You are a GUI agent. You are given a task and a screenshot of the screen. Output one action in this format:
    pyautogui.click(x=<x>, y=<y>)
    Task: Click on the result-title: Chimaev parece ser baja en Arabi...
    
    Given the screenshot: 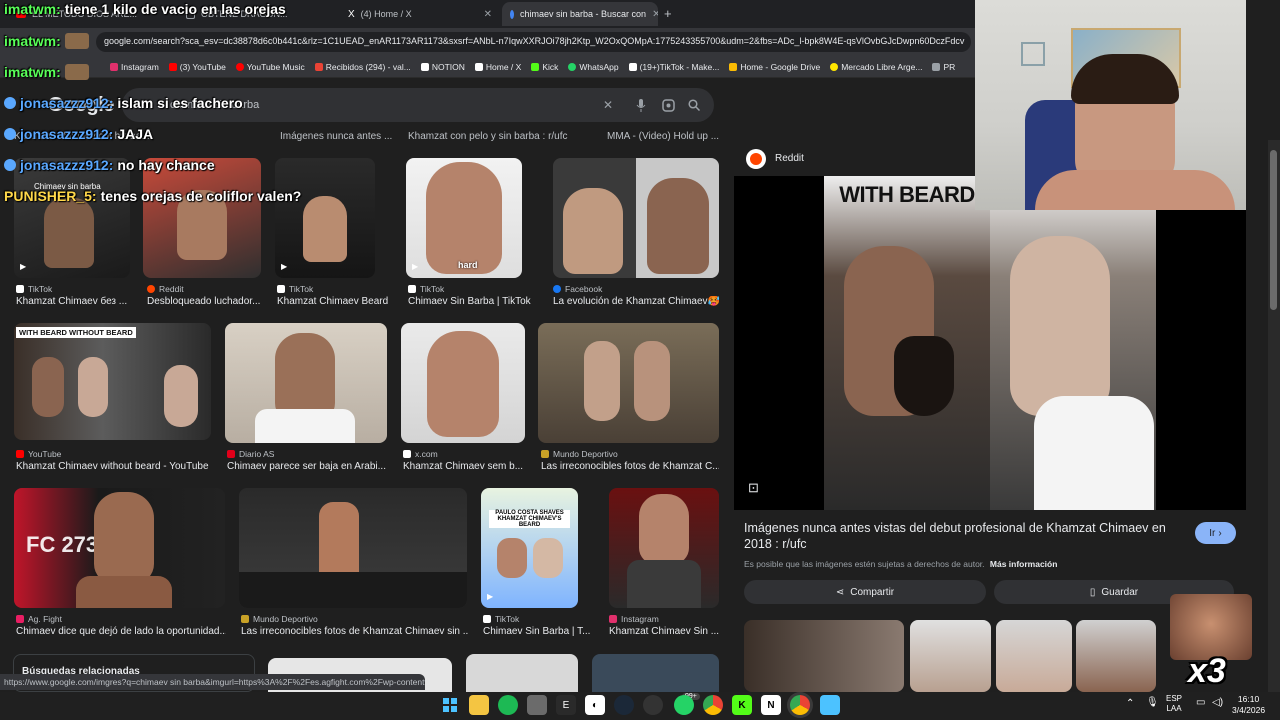 What is the action you would take?
    pyautogui.click(x=307, y=466)
    